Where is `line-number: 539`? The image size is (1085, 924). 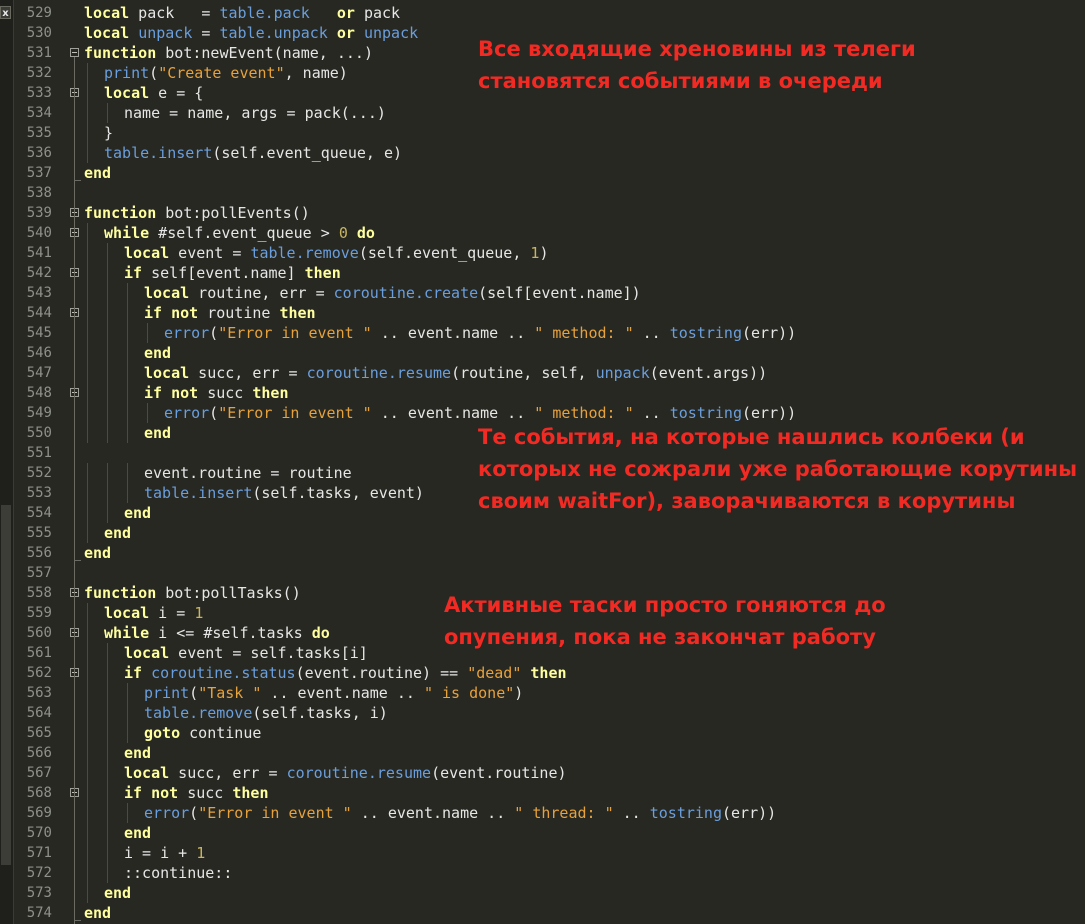 line-number: 539 is located at coordinates (39, 213).